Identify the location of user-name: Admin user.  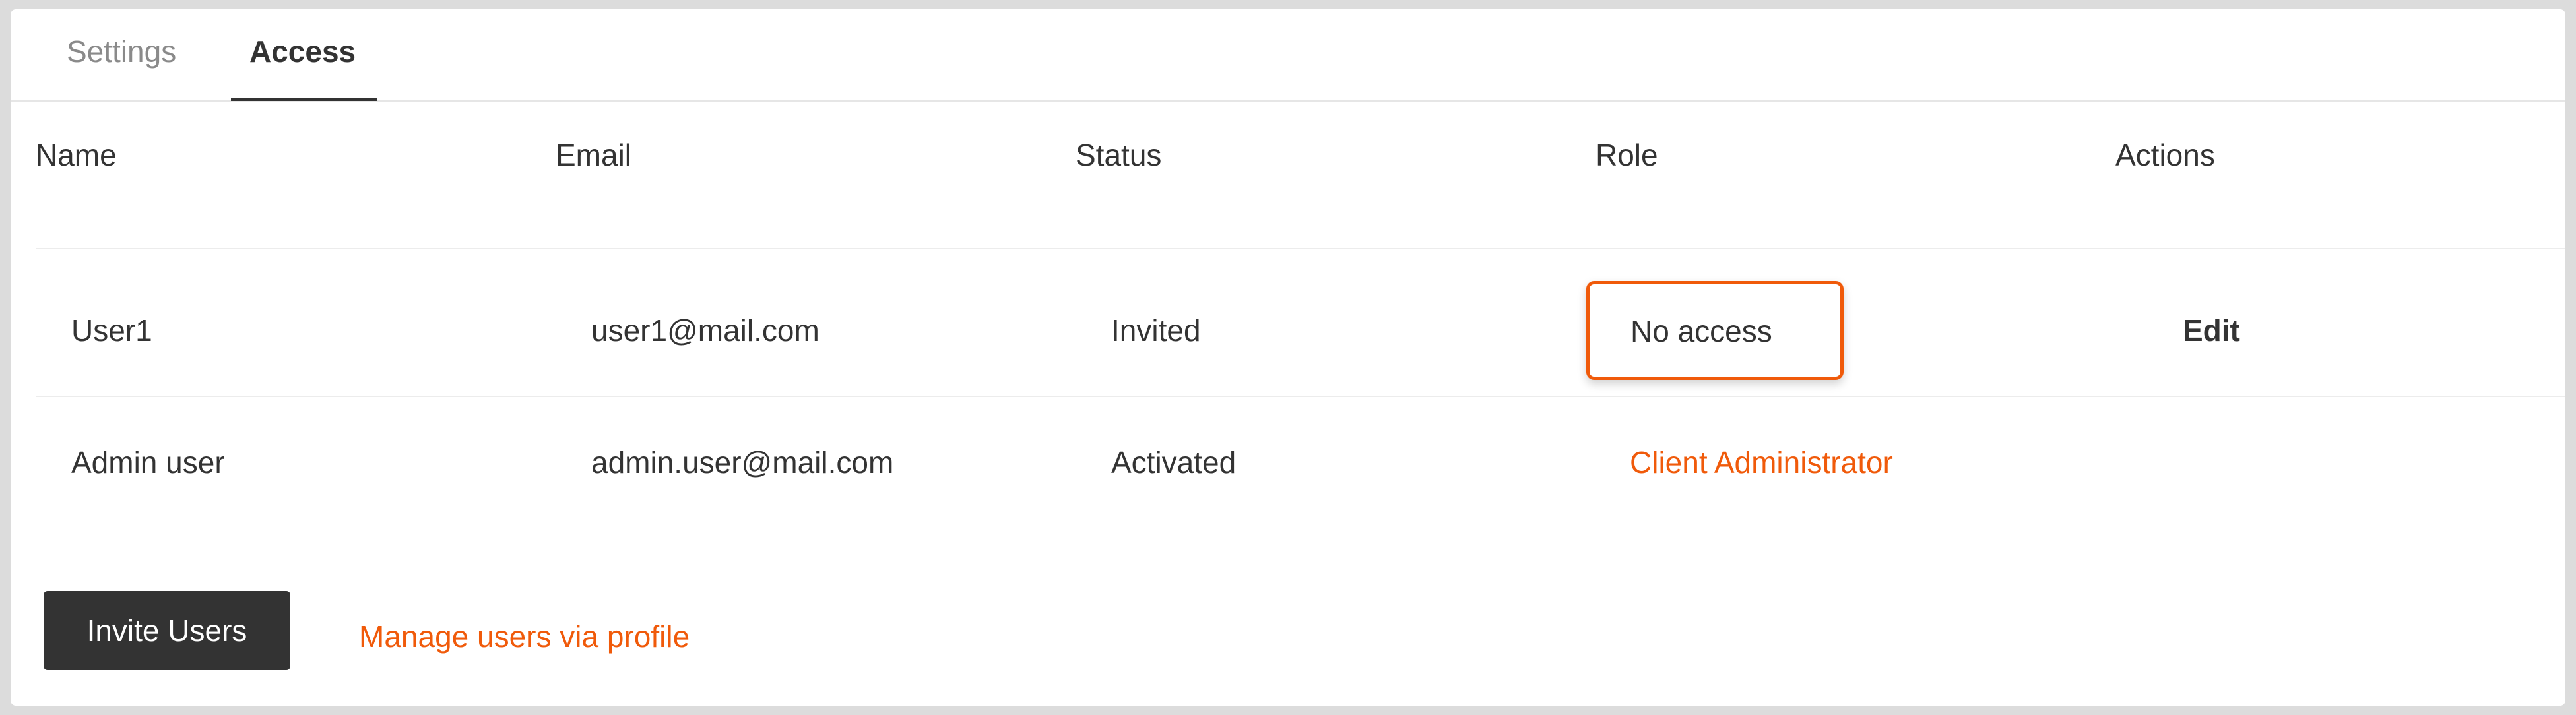
(148, 462).